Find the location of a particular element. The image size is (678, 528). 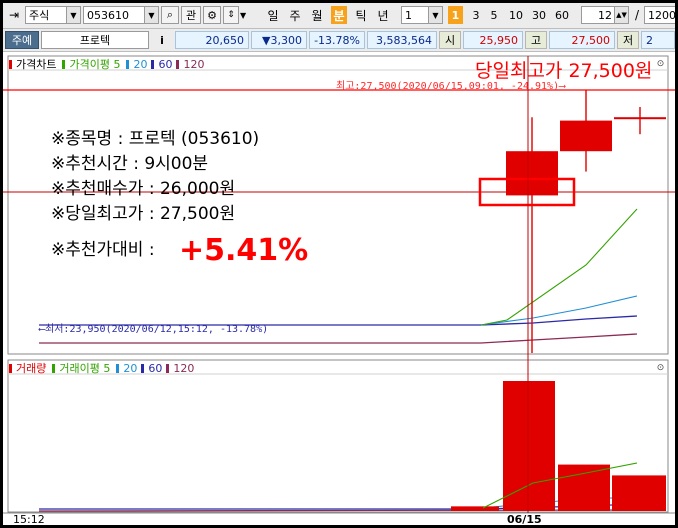

vma60-marker-icon is located at coordinates (143, 368).